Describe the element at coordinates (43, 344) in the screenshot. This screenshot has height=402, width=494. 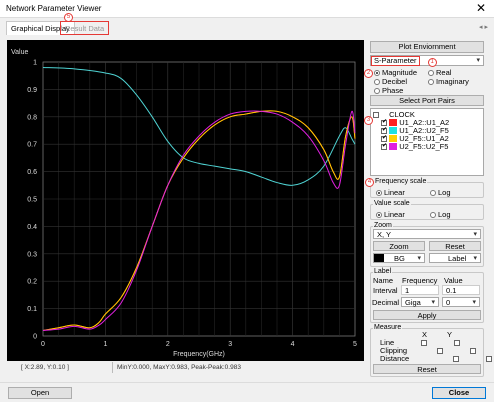
I see `x-tick-label: 0` at that location.